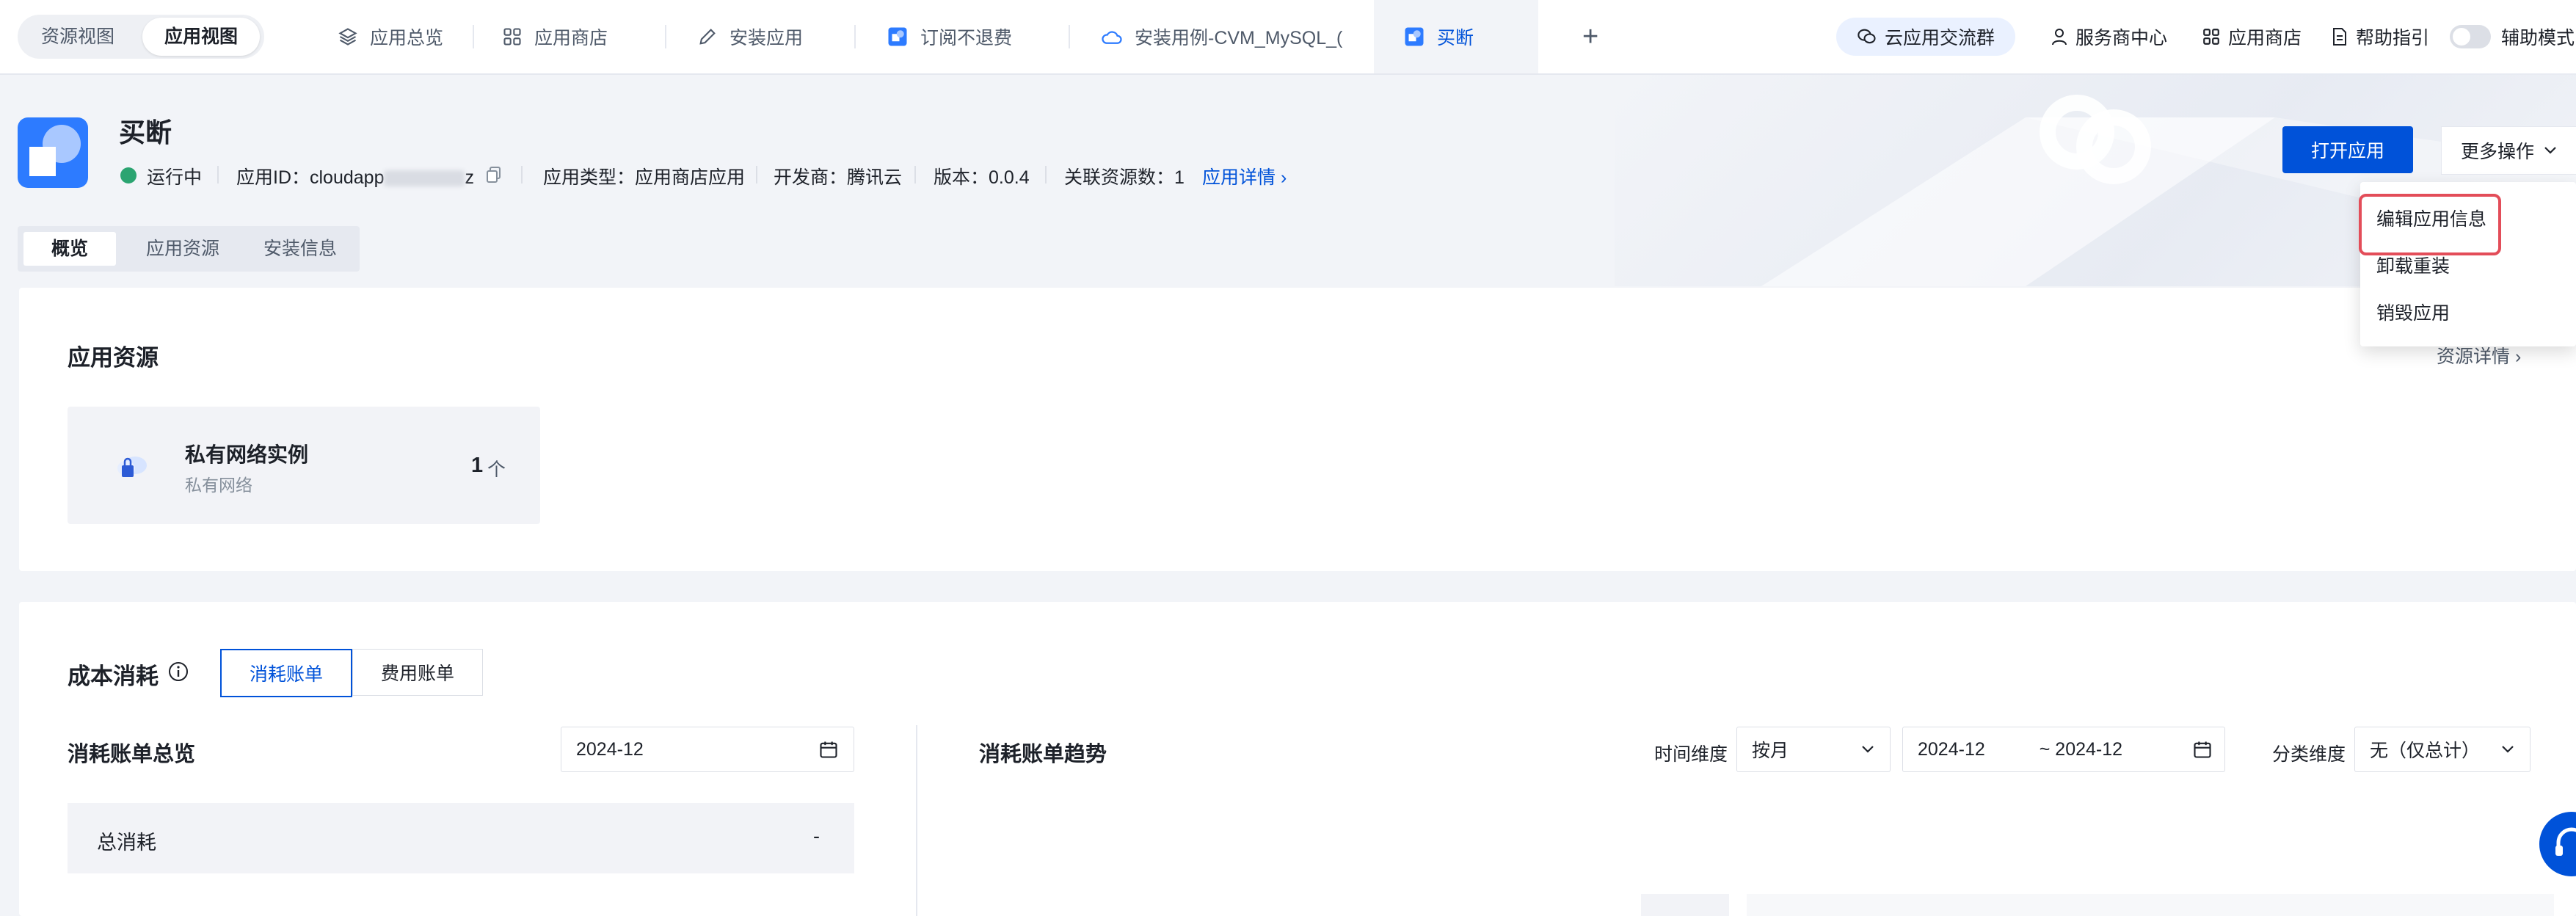  What do you see at coordinates (145, 132) in the screenshot?
I see `app-title: 买断` at bounding box center [145, 132].